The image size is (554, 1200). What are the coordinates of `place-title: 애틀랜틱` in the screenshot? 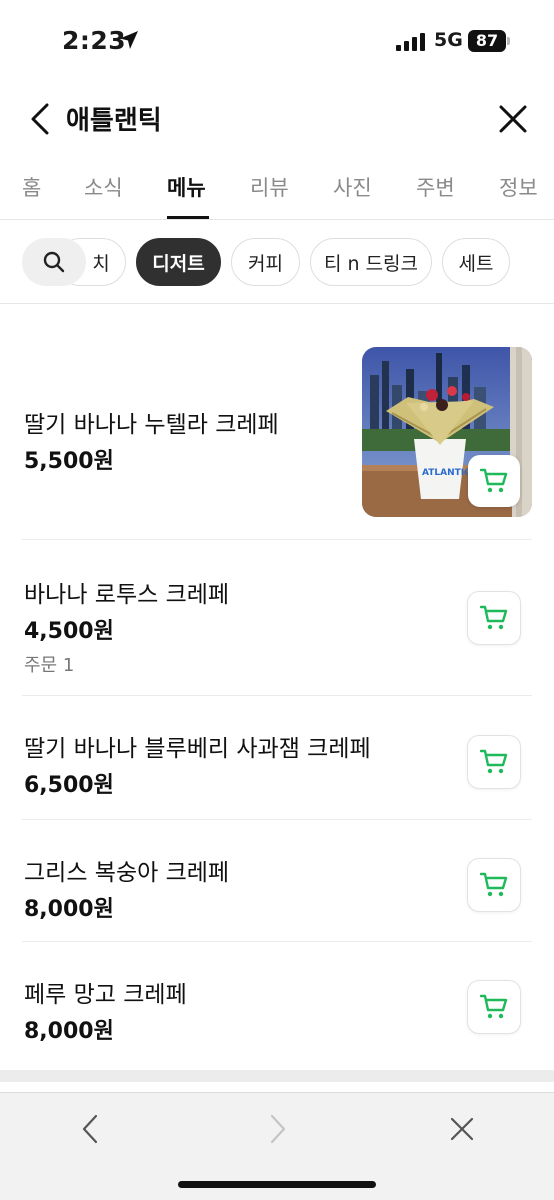 It's located at (114, 121).